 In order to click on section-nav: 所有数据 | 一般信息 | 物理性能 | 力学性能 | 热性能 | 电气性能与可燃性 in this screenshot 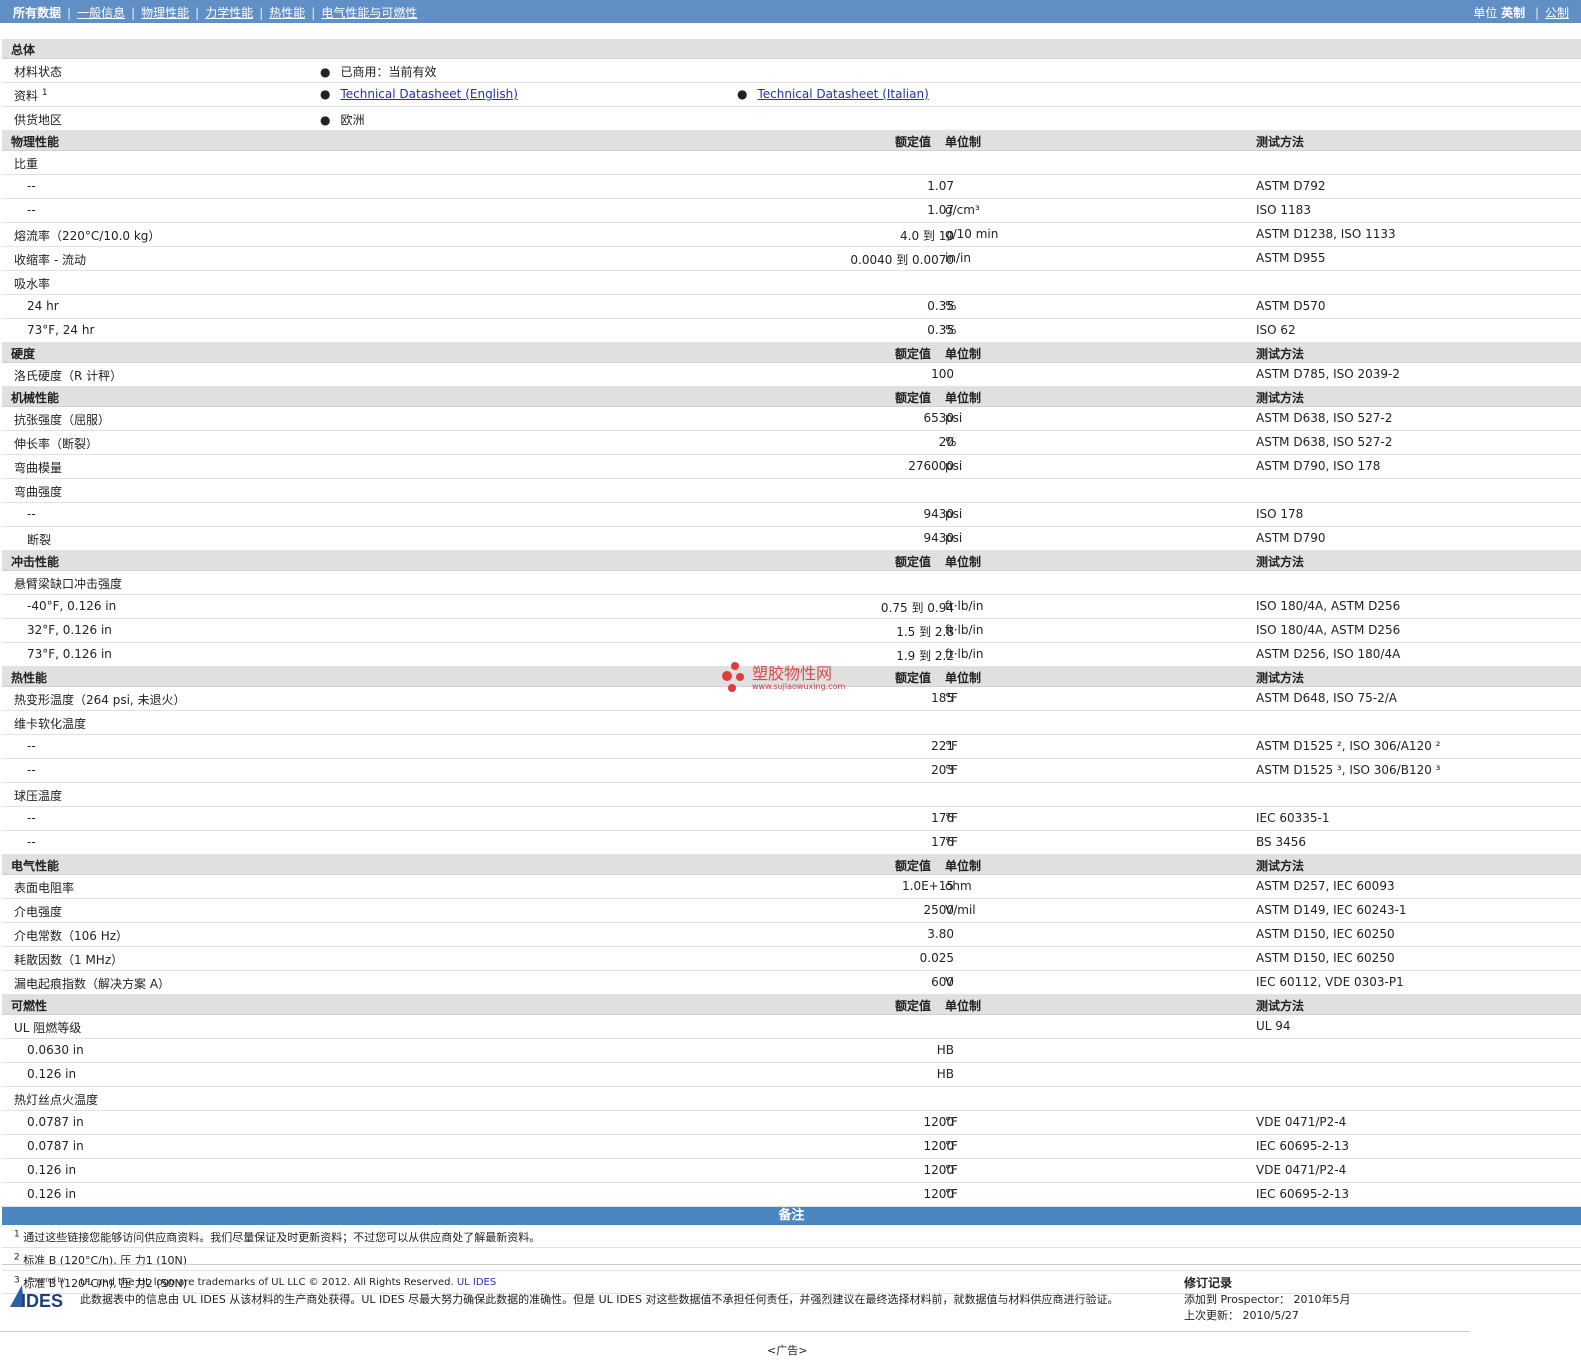, I will do `click(215, 12)`.